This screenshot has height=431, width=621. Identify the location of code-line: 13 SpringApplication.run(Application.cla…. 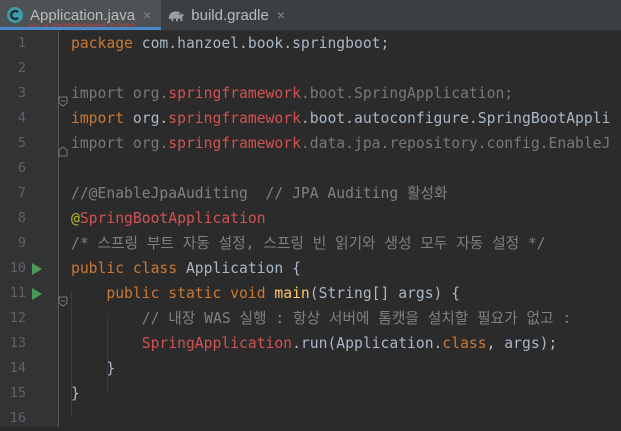
(310, 343).